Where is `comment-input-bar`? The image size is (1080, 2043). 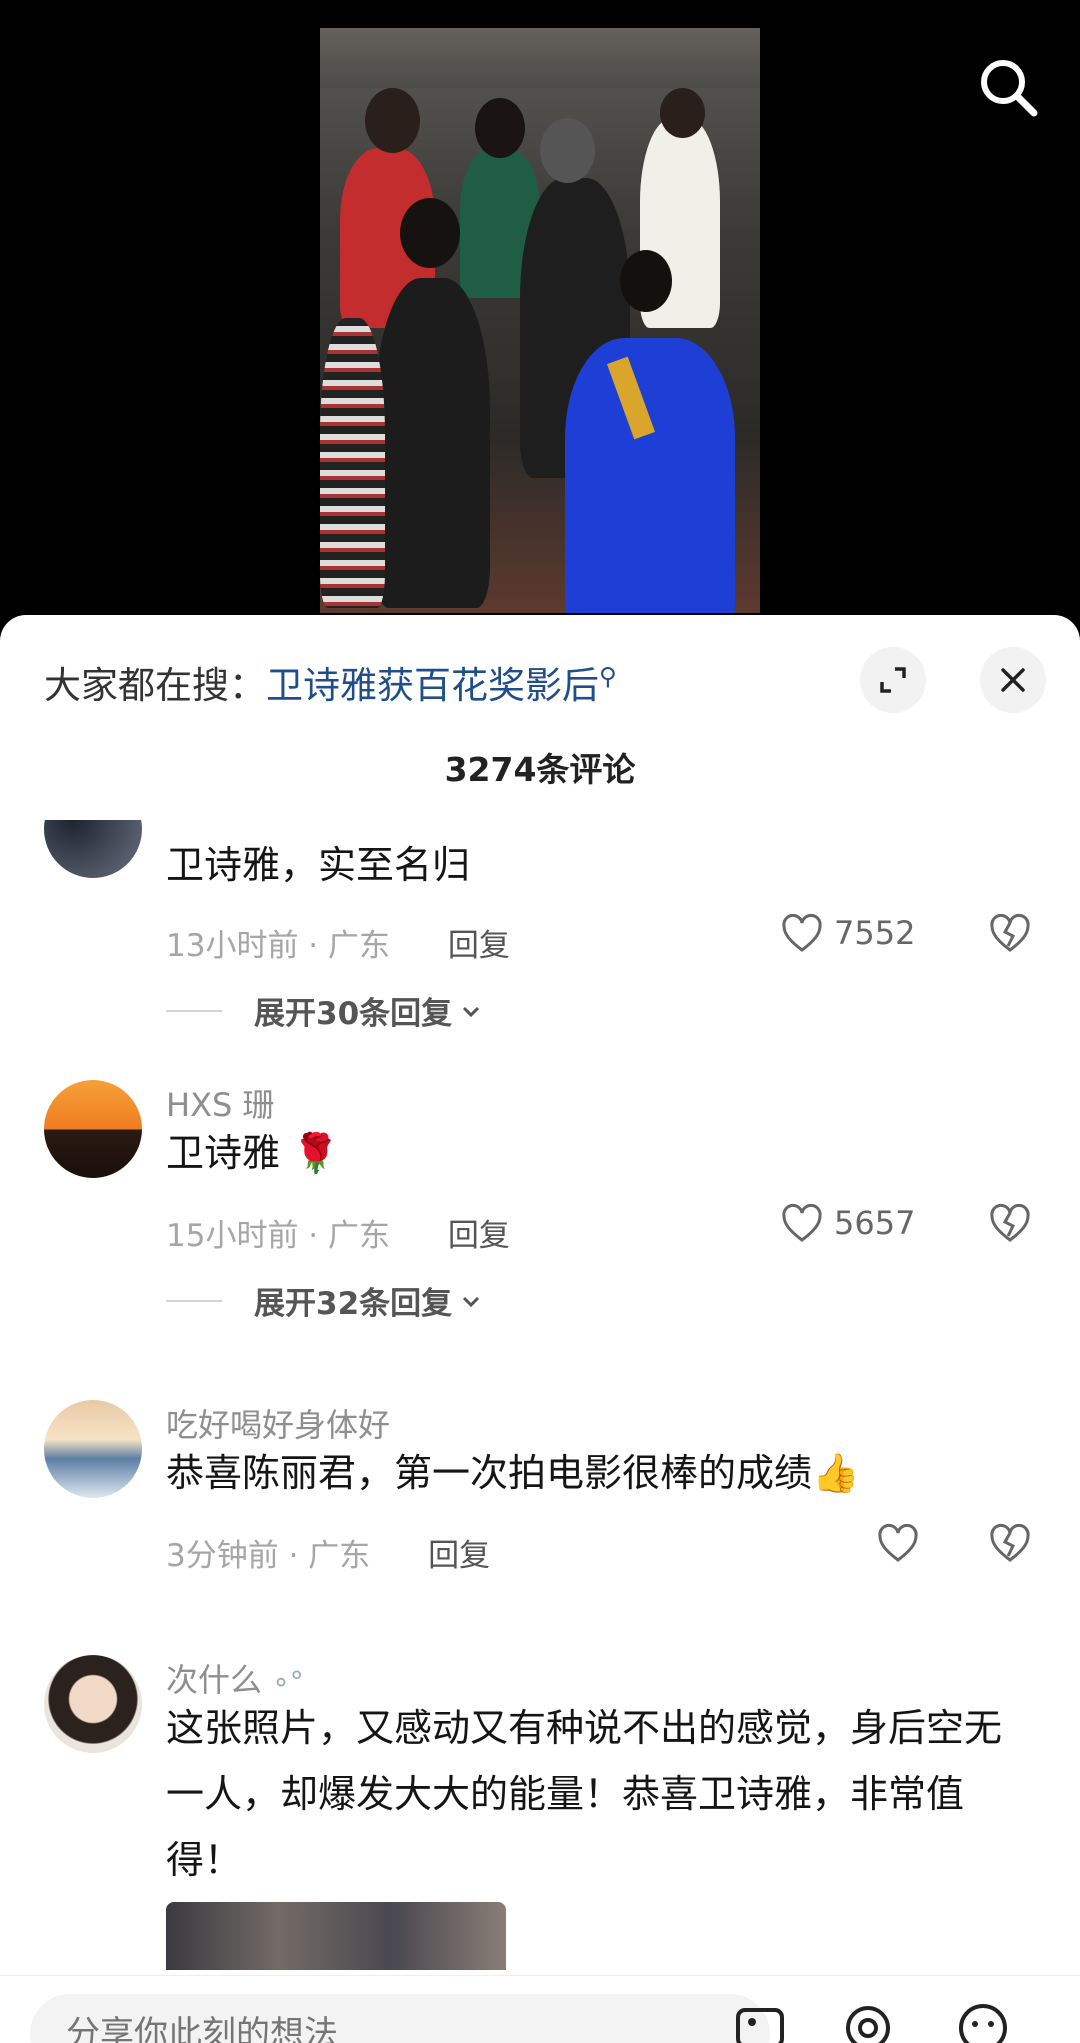 comment-input-bar is located at coordinates (540, 2009).